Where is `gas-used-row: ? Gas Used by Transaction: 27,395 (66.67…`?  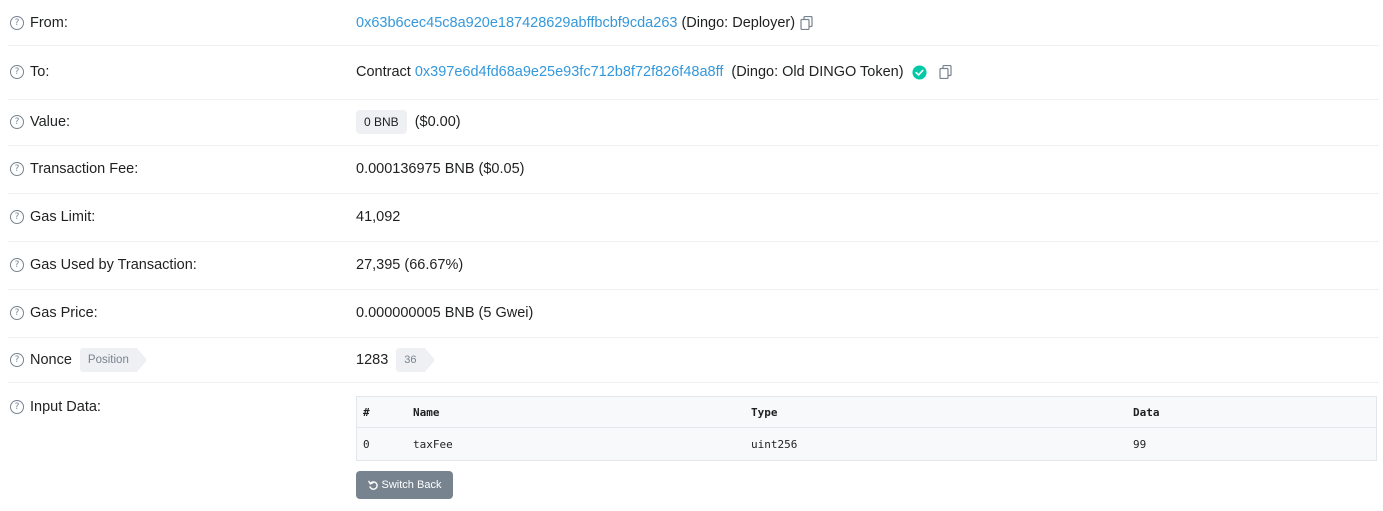
gas-used-row: ? Gas Used by Transaction: 27,395 (66.67… is located at coordinates (693, 265).